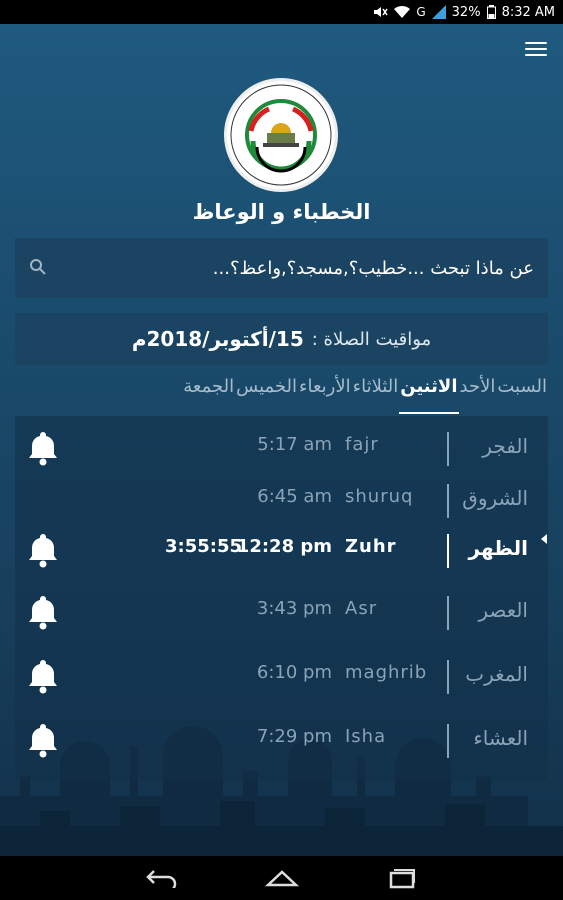  I want to click on tab-thursday: الخميس, so click(266, 395).